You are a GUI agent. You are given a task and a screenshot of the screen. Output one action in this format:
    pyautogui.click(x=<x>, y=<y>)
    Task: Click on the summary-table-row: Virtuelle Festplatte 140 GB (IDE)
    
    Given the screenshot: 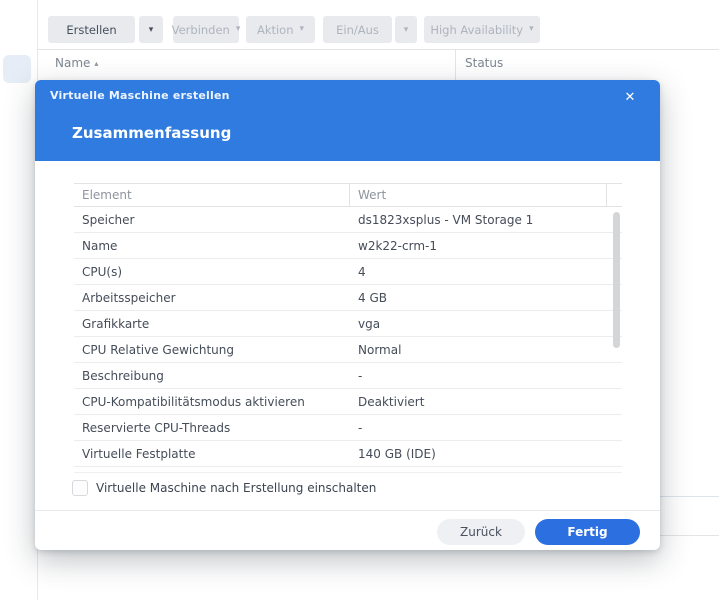 What is the action you would take?
    pyautogui.click(x=348, y=454)
    